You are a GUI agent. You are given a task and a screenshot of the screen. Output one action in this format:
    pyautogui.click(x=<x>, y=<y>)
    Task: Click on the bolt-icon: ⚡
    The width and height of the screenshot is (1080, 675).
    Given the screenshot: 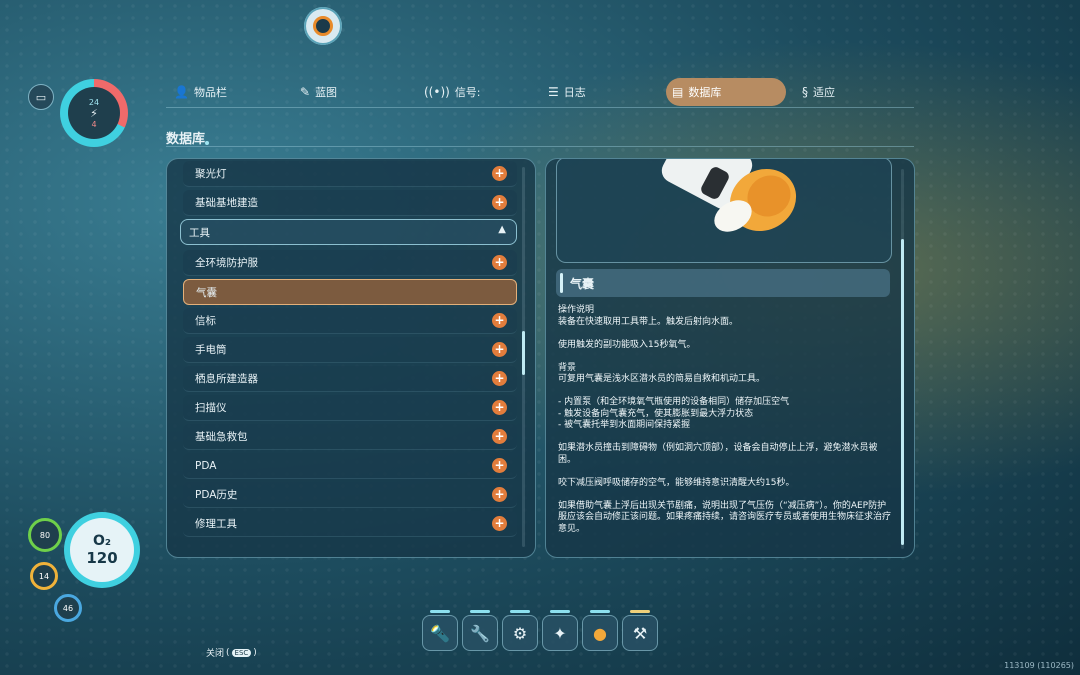 What is the action you would take?
    pyautogui.click(x=94, y=113)
    